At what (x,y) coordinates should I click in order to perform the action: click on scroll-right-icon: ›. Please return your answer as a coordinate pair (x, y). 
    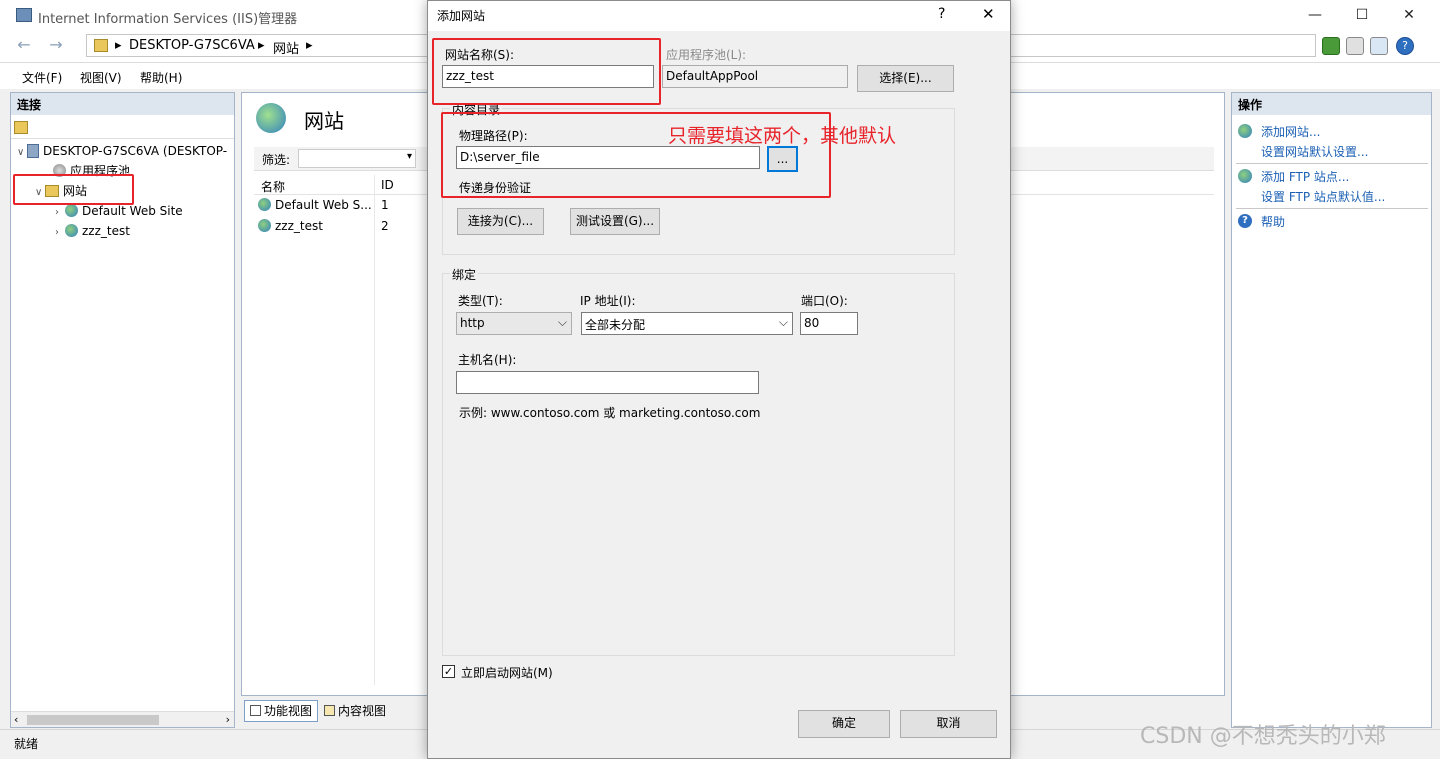
    Looking at the image, I should click on (228, 719).